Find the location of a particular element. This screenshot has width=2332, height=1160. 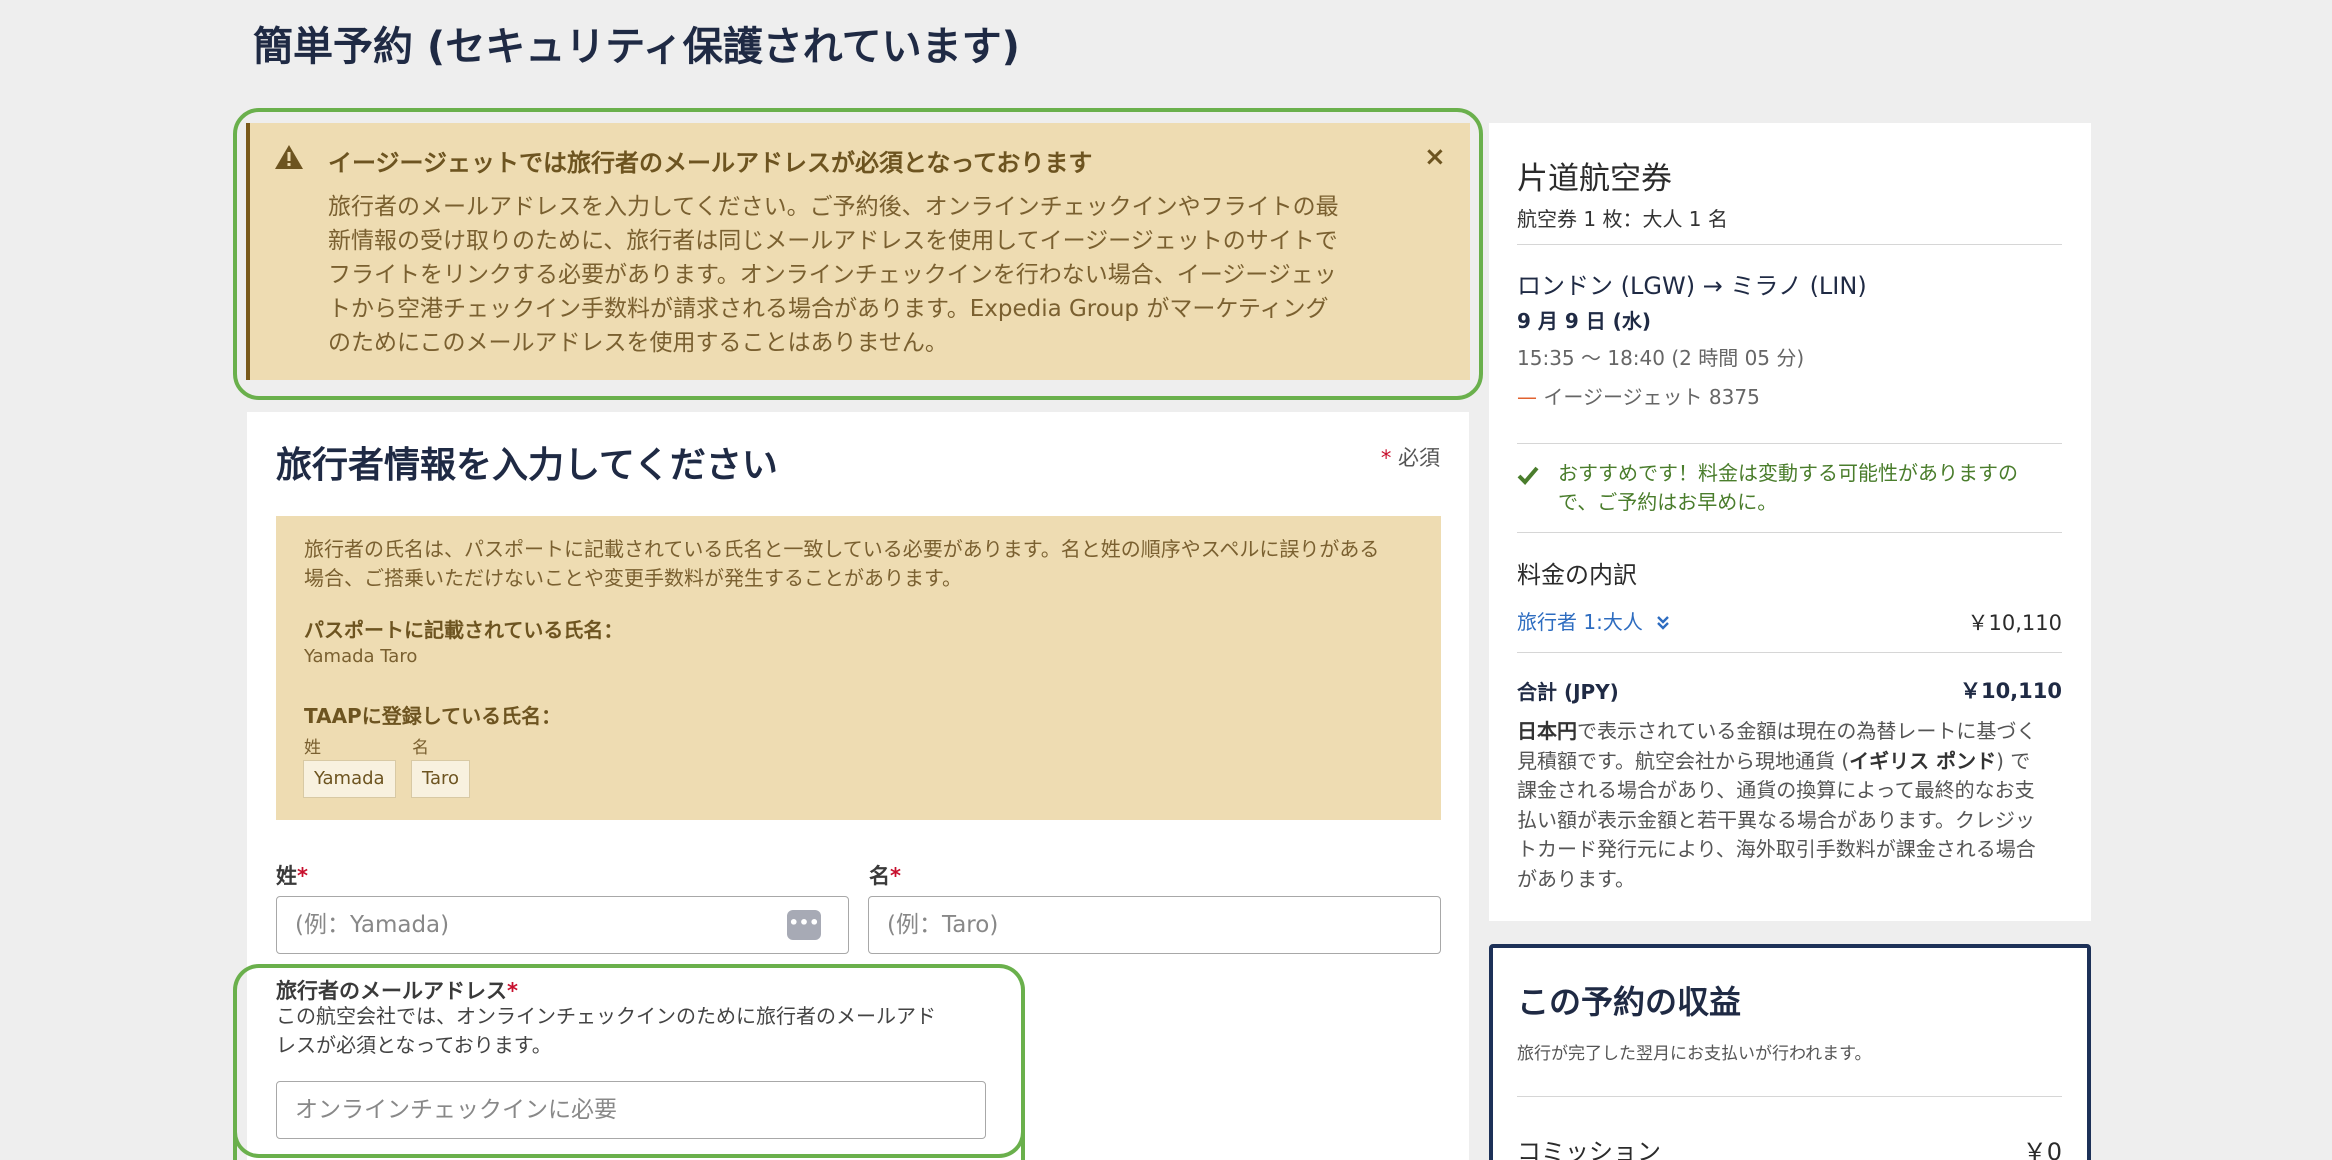

warning-triangle-icon is located at coordinates (289, 157).